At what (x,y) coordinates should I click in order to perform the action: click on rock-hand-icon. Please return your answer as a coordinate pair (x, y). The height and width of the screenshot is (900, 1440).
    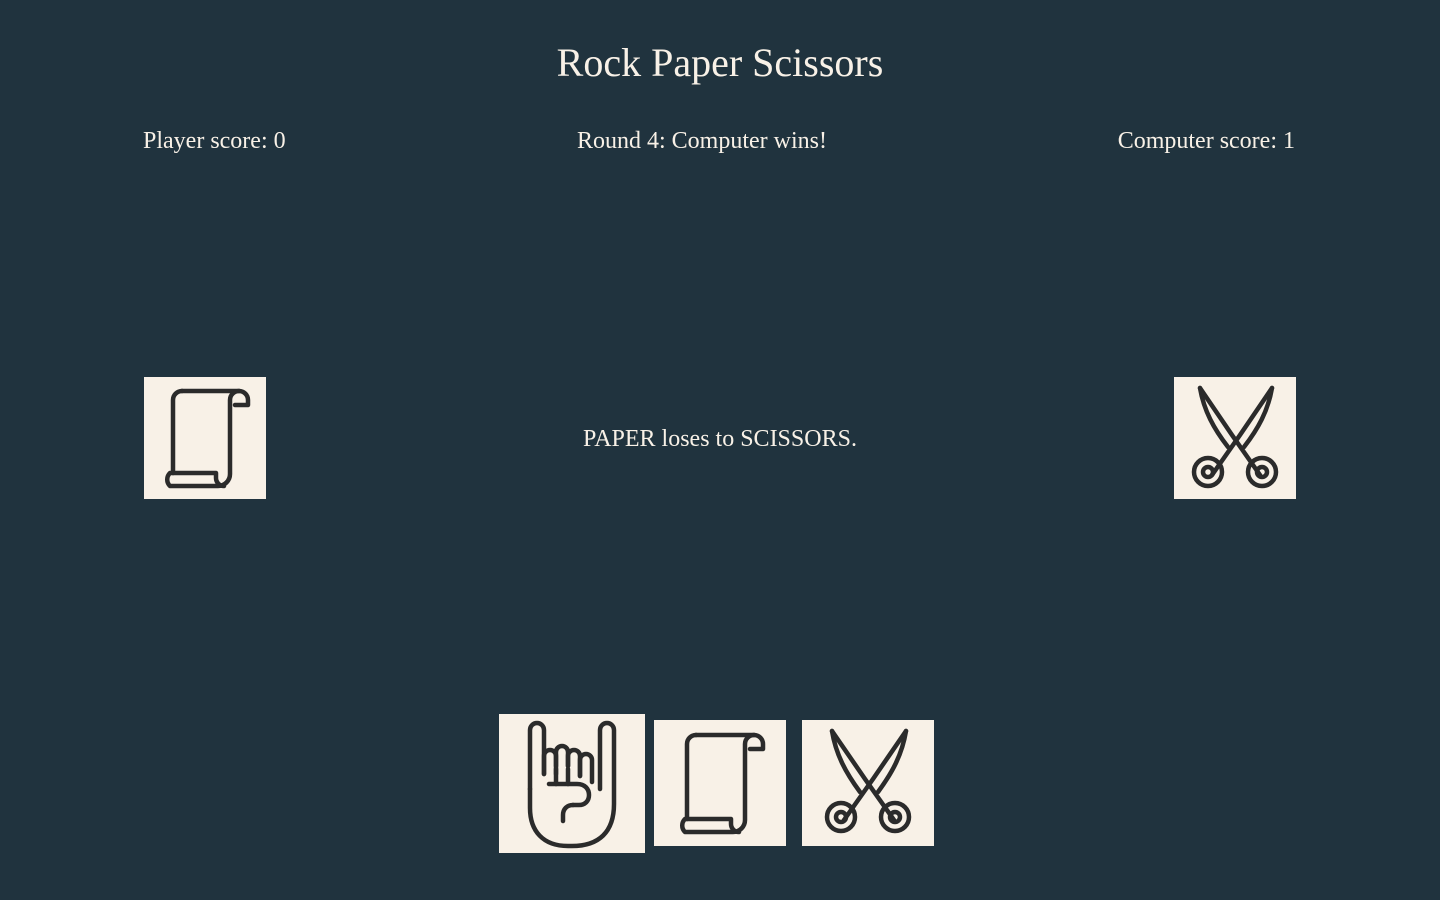
    Looking at the image, I should click on (572, 784).